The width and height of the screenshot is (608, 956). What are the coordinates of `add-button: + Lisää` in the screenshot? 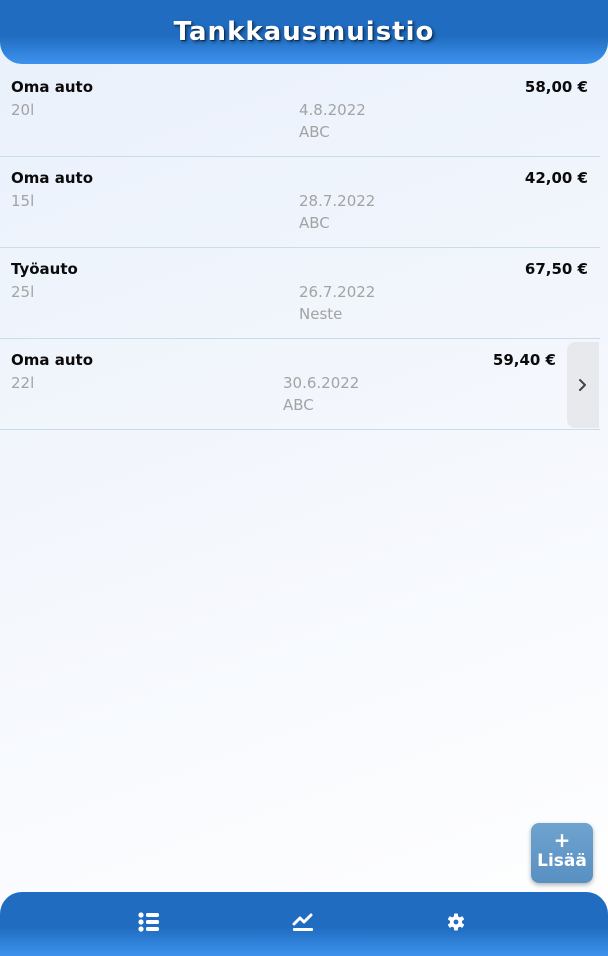 It's located at (562, 853).